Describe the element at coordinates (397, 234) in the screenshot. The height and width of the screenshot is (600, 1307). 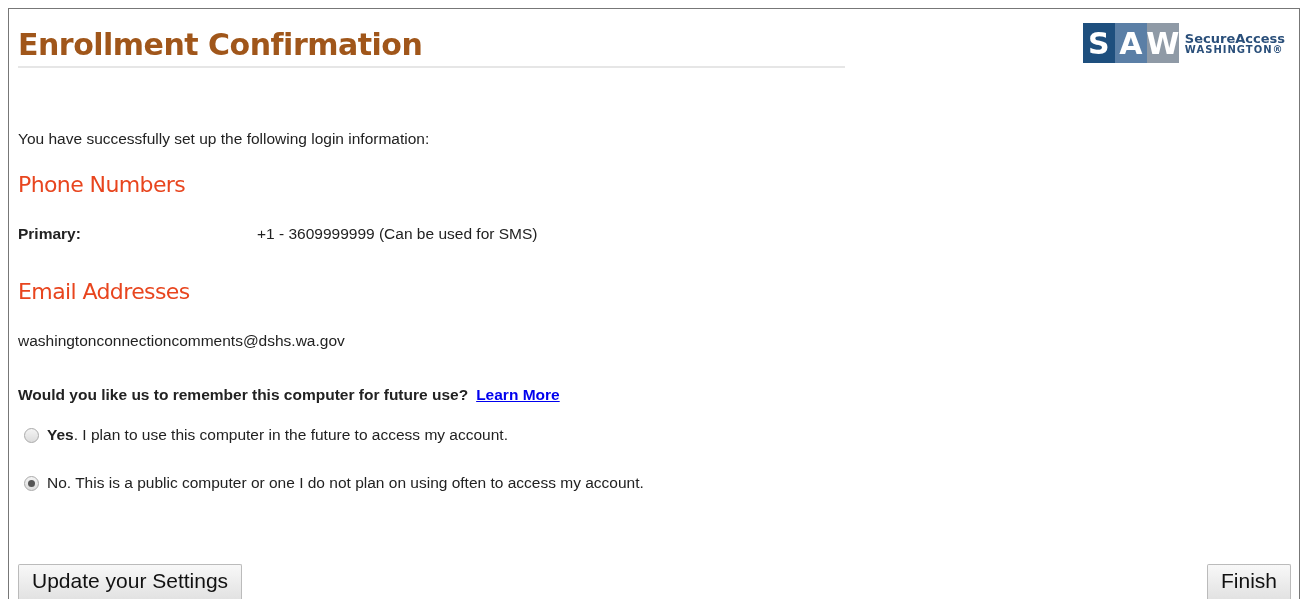
I see `phone-number: +1 - 3609999999 (Can be used for SMS)` at that location.